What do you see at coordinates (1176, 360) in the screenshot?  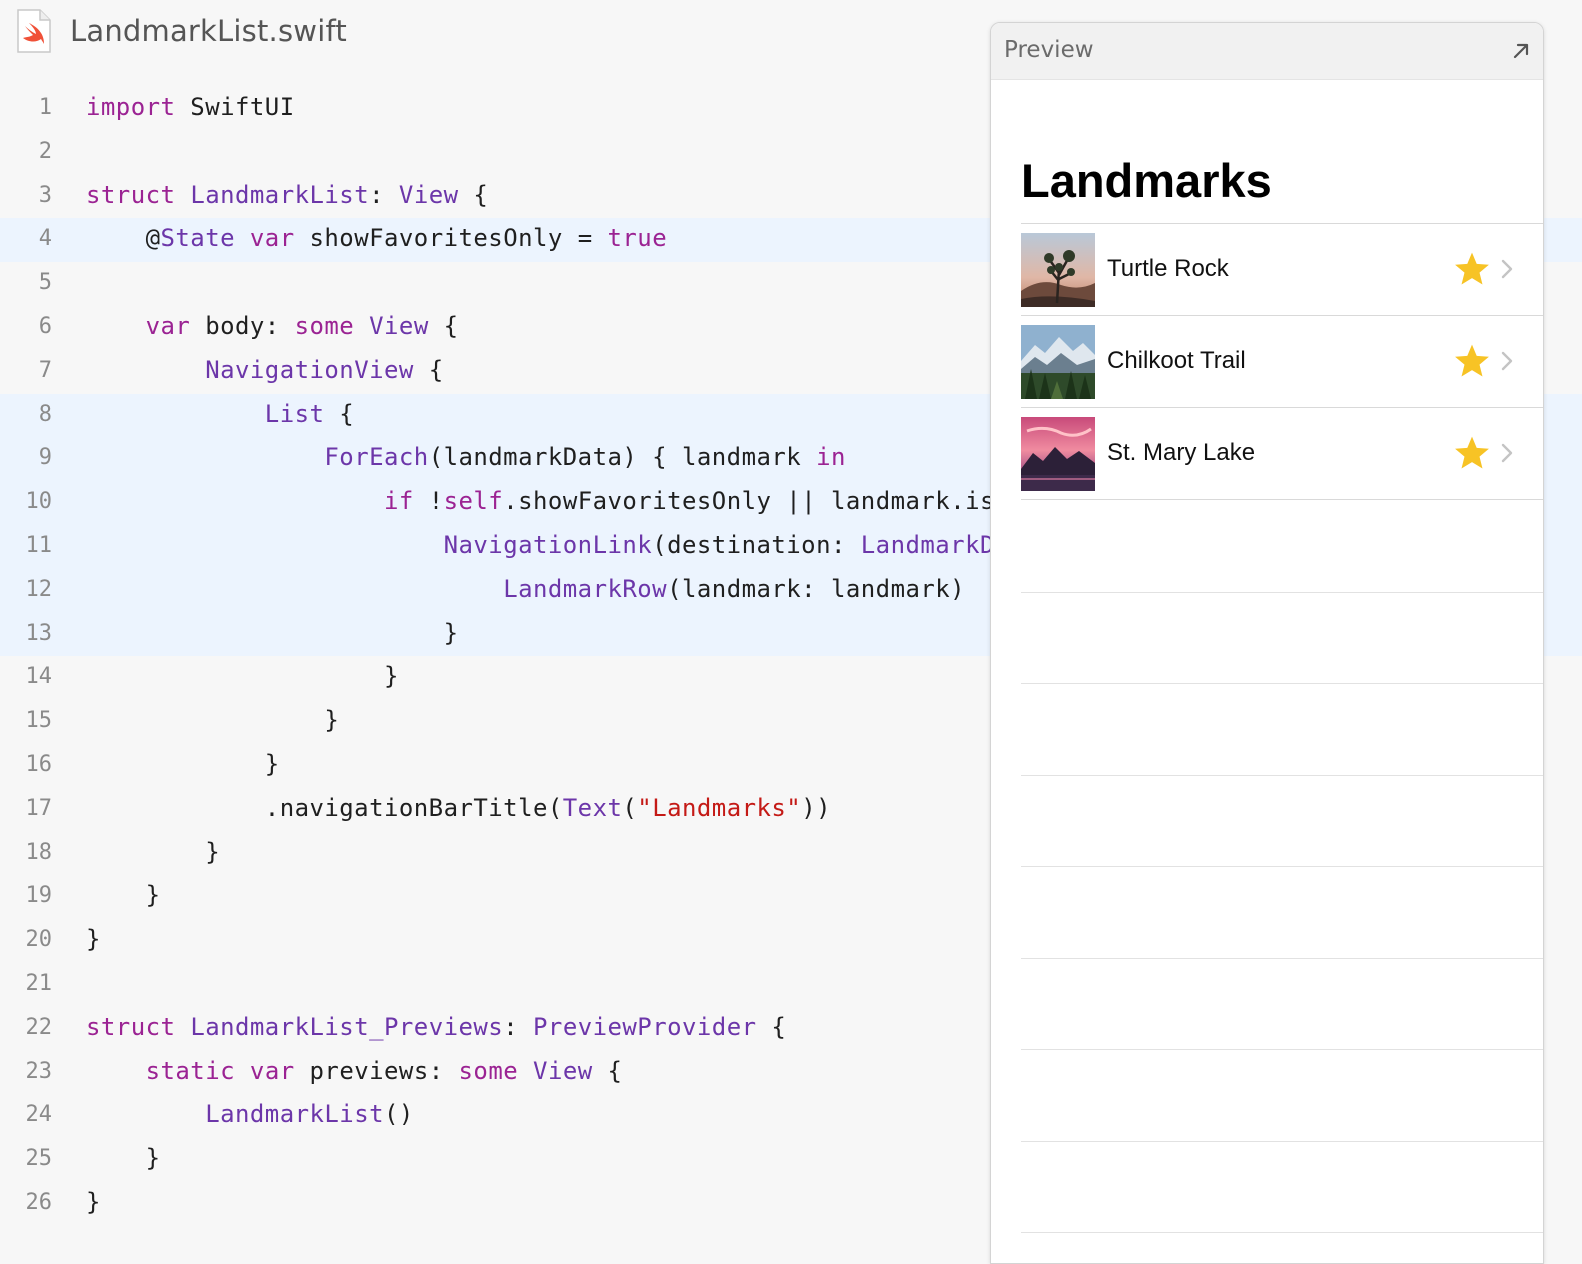 I see `landmark-name: Chilkoot Trail` at bounding box center [1176, 360].